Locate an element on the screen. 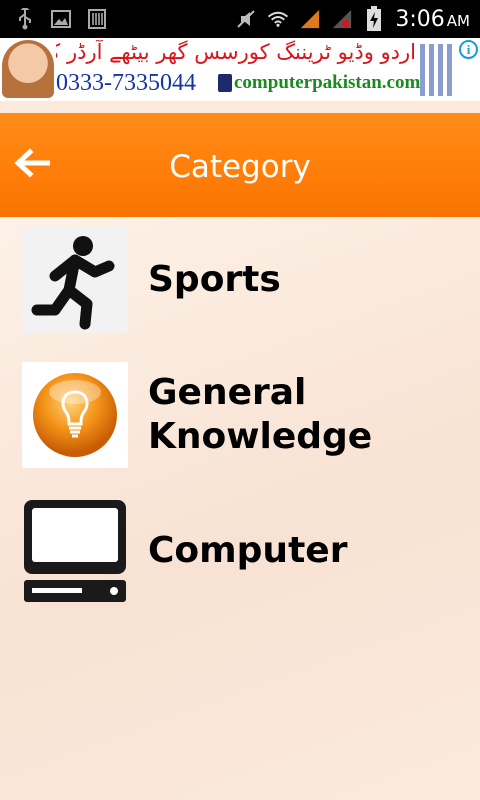 The width and height of the screenshot is (480, 800). ad-info-icon: i is located at coordinates (468, 49).